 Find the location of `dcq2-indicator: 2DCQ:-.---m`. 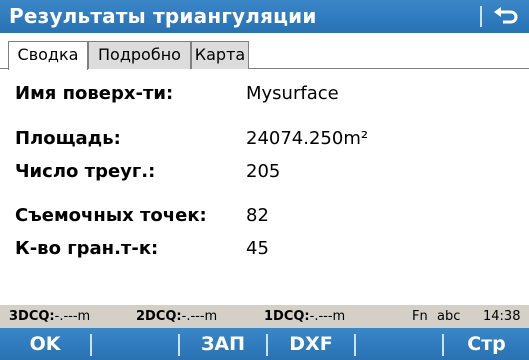

dcq2-indicator: 2DCQ:-.---m is located at coordinates (177, 316).